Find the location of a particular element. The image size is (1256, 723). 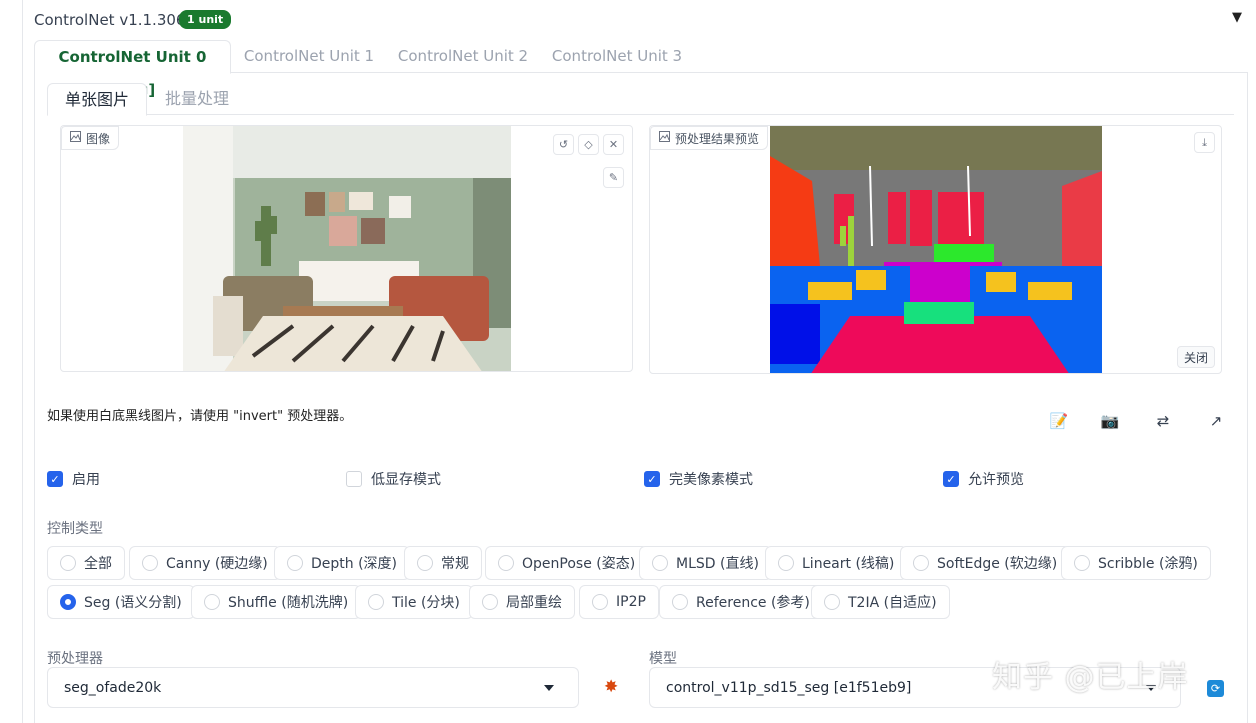

tab-unit-3: ControlNet Unit 3 is located at coordinates (617, 56).